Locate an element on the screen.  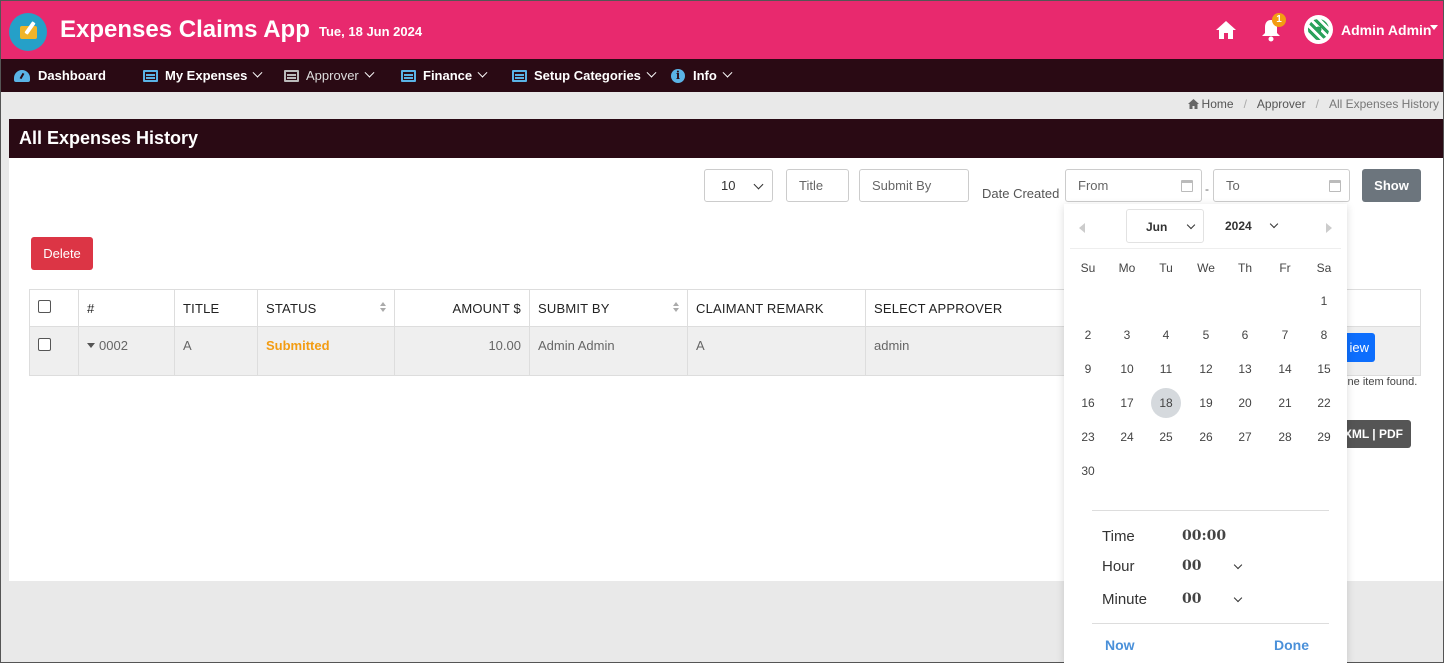
user-menu-caret-icon is located at coordinates (1434, 27).